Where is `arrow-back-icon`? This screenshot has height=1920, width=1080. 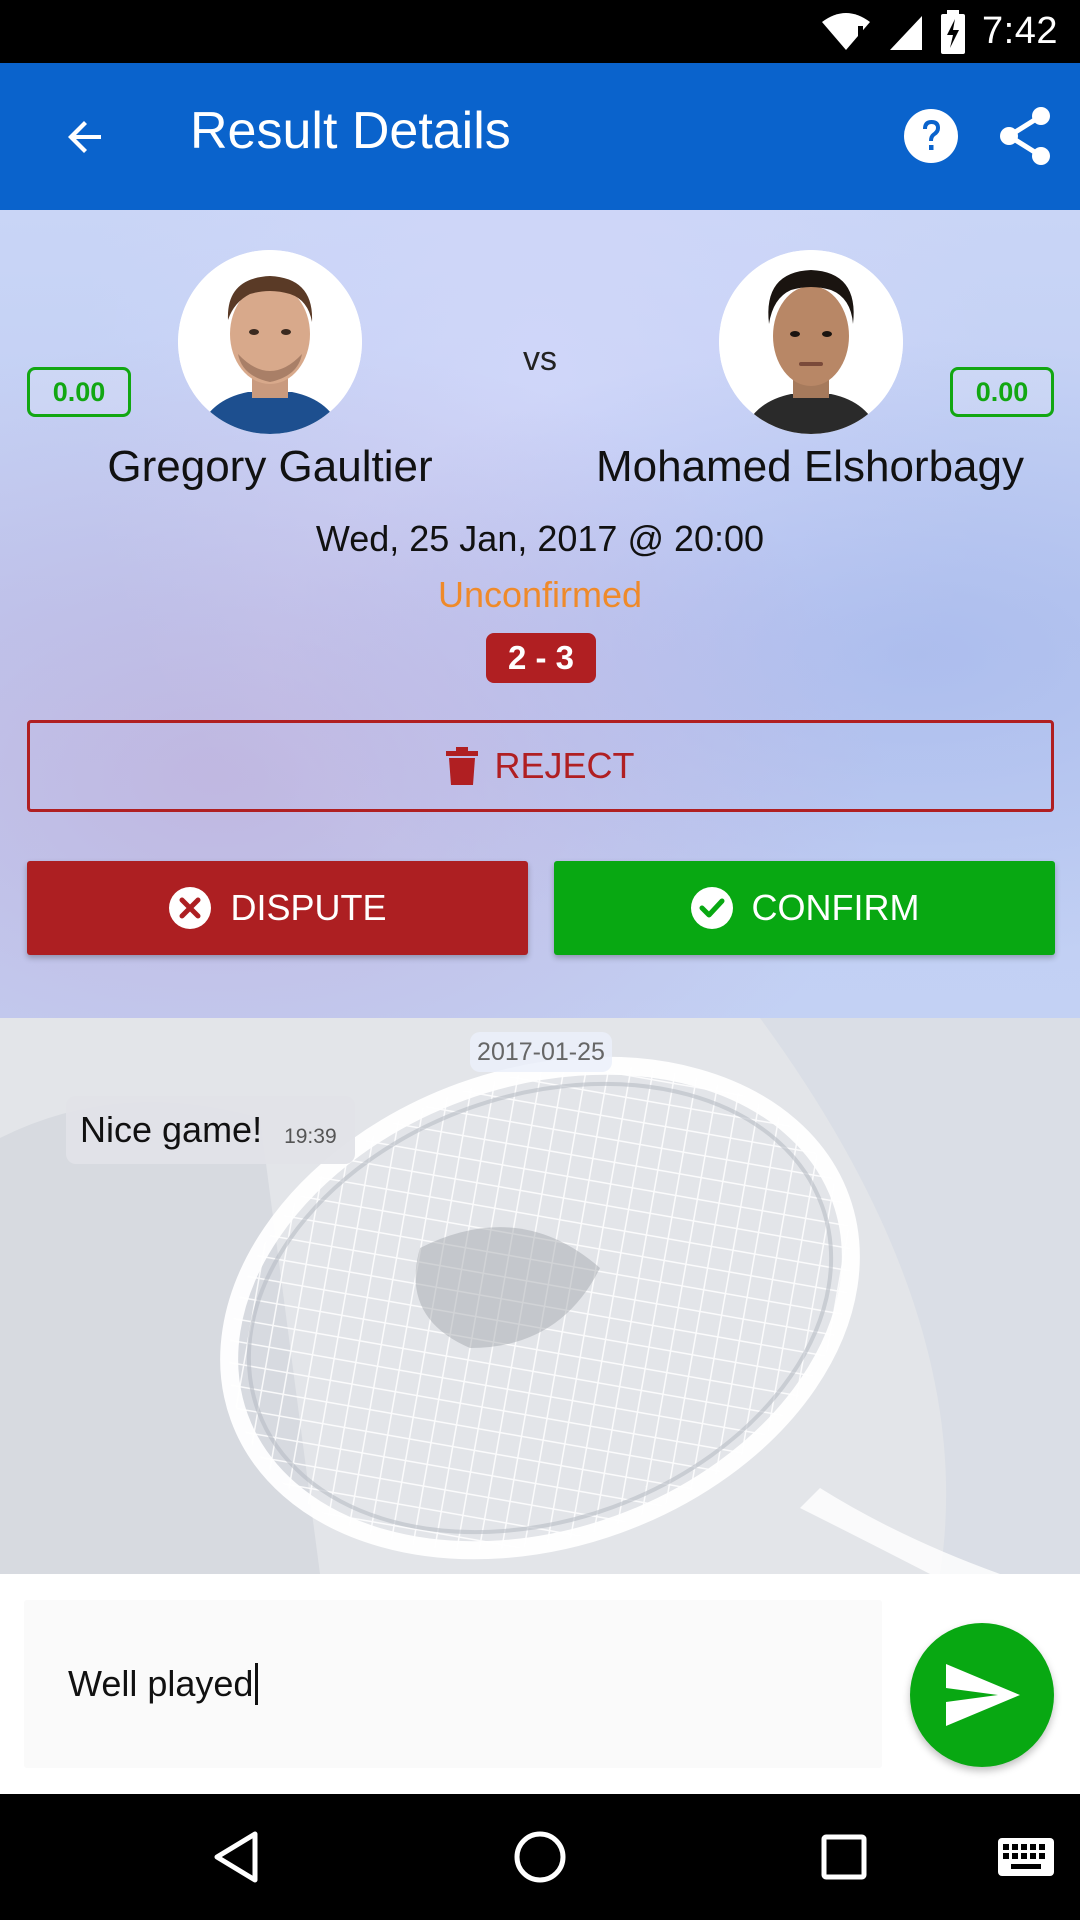 arrow-back-icon is located at coordinates (84, 137).